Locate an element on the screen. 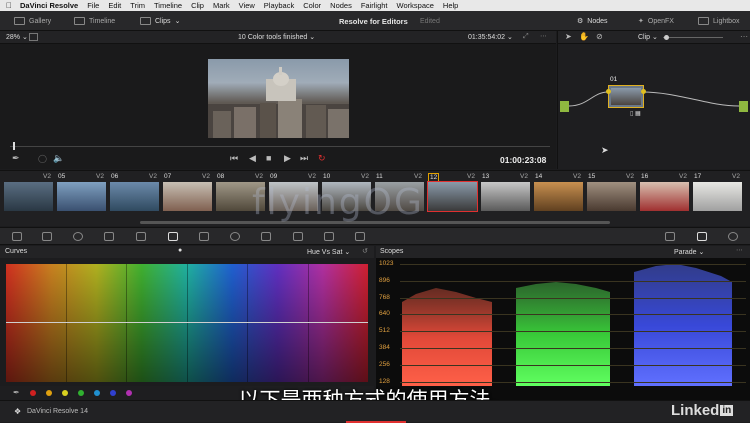 Image resolution: width=750 pixels, height=423 pixels. menu-item-view: View is located at coordinates (247, 5).